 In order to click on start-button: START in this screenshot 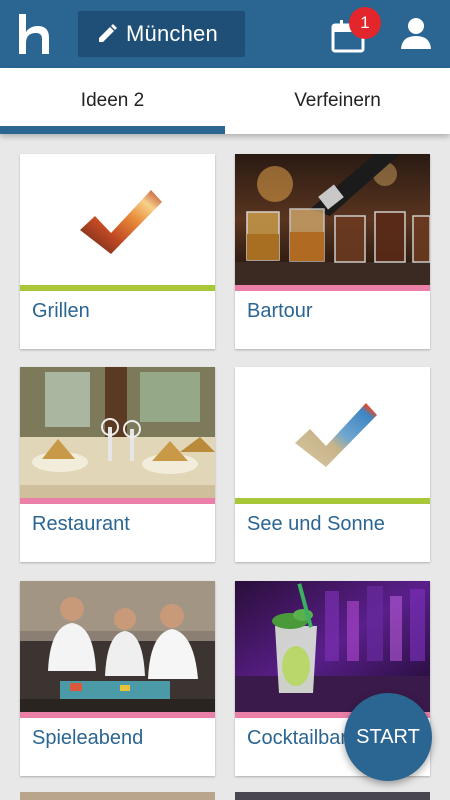, I will do `click(388, 737)`.